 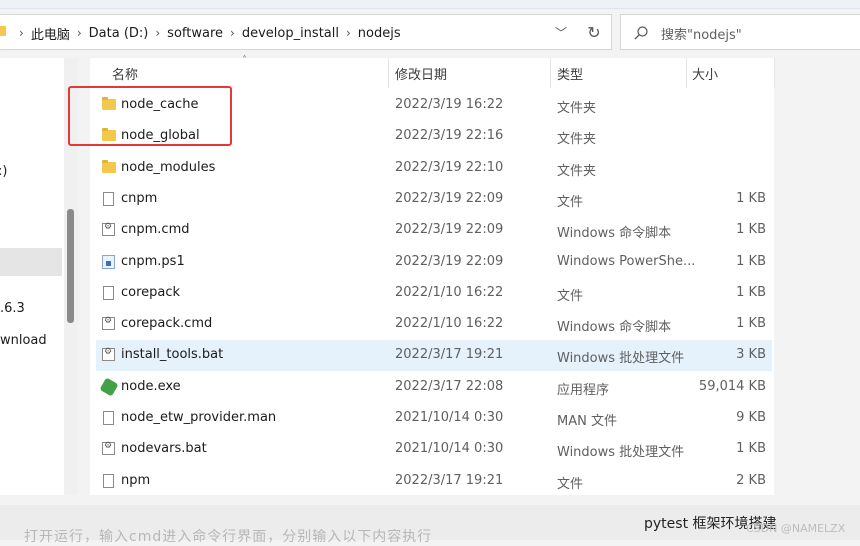 I want to click on file-name: corepack, so click(x=151, y=292).